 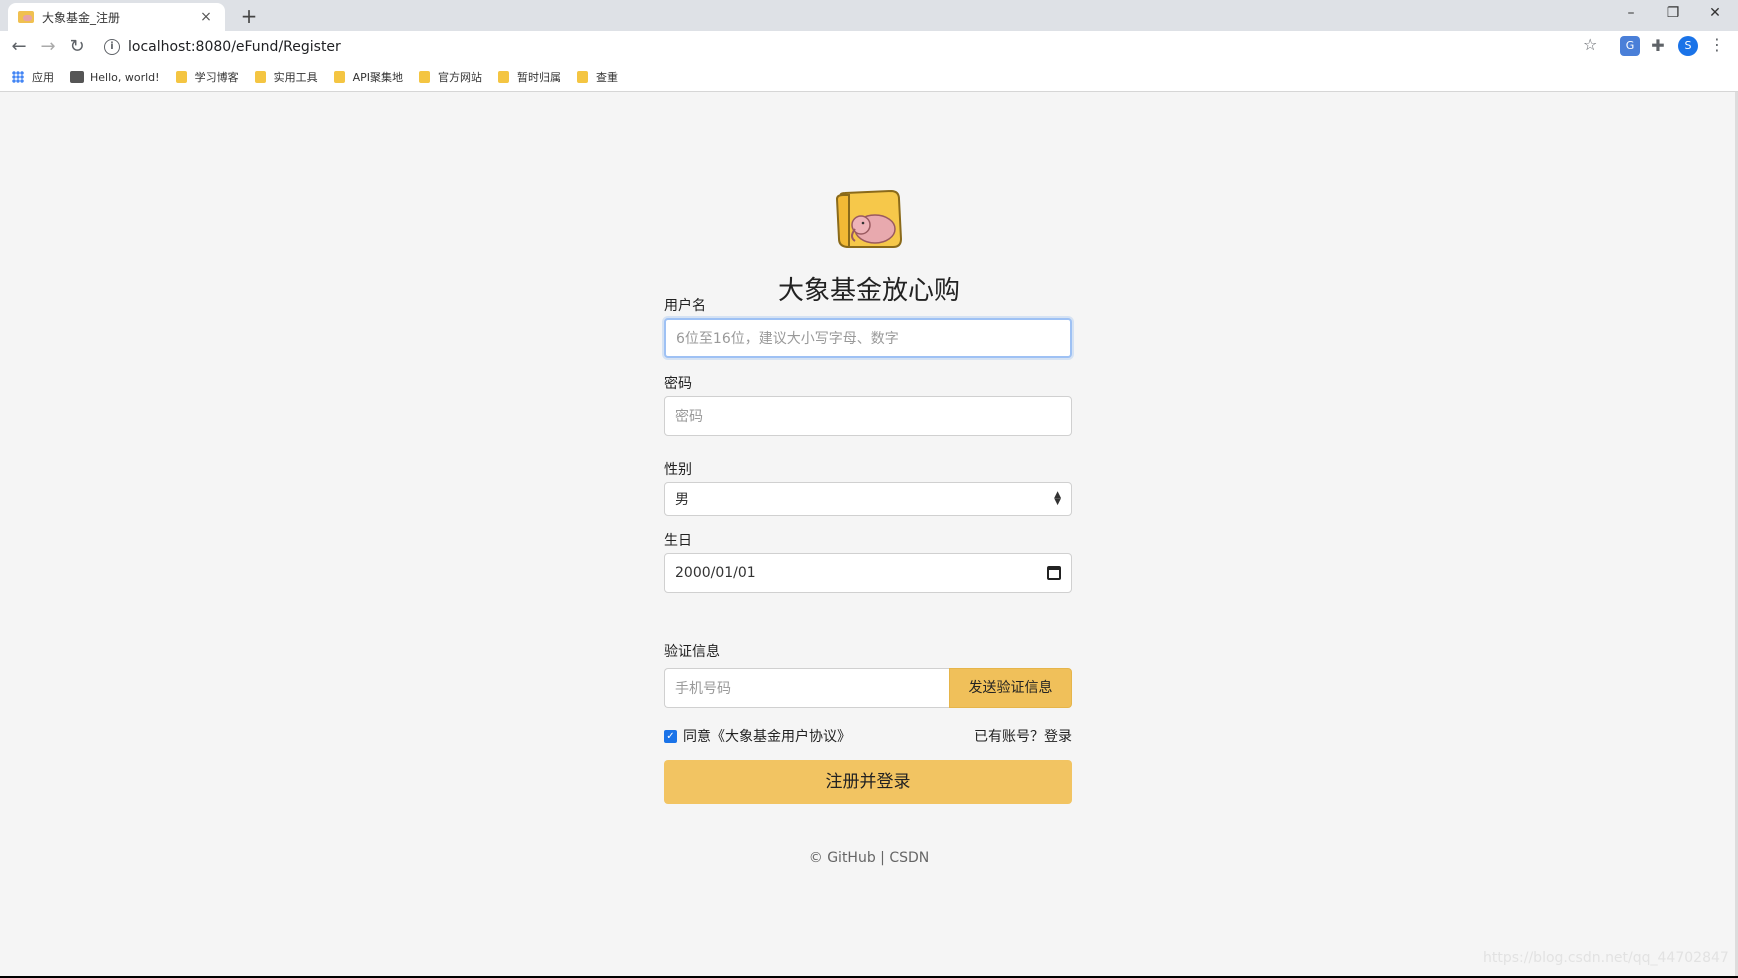 What do you see at coordinates (868, 573) in the screenshot?
I see `birthday-date-input: 2000/01/01` at bounding box center [868, 573].